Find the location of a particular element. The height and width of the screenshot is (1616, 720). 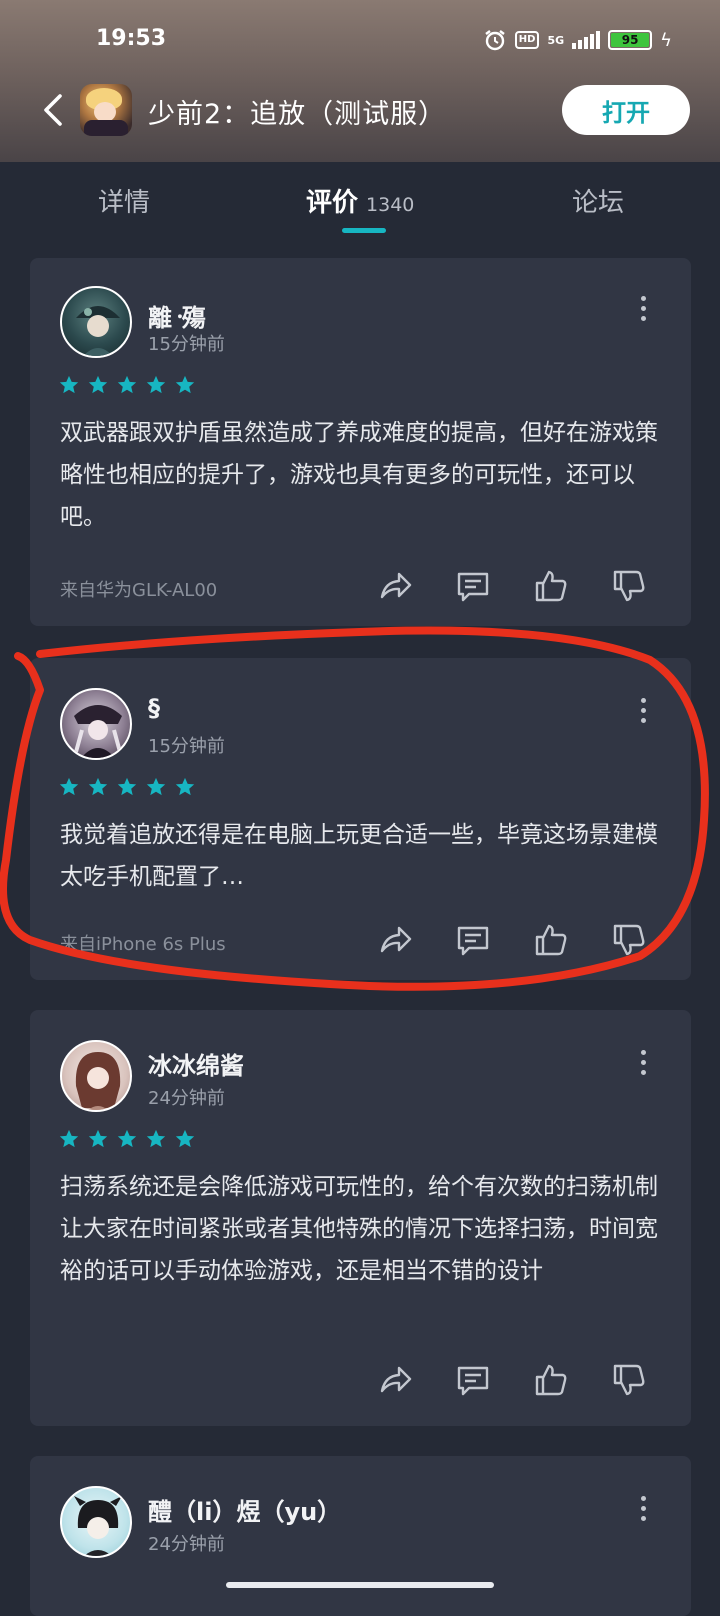

review-username: § is located at coordinates (154, 708).